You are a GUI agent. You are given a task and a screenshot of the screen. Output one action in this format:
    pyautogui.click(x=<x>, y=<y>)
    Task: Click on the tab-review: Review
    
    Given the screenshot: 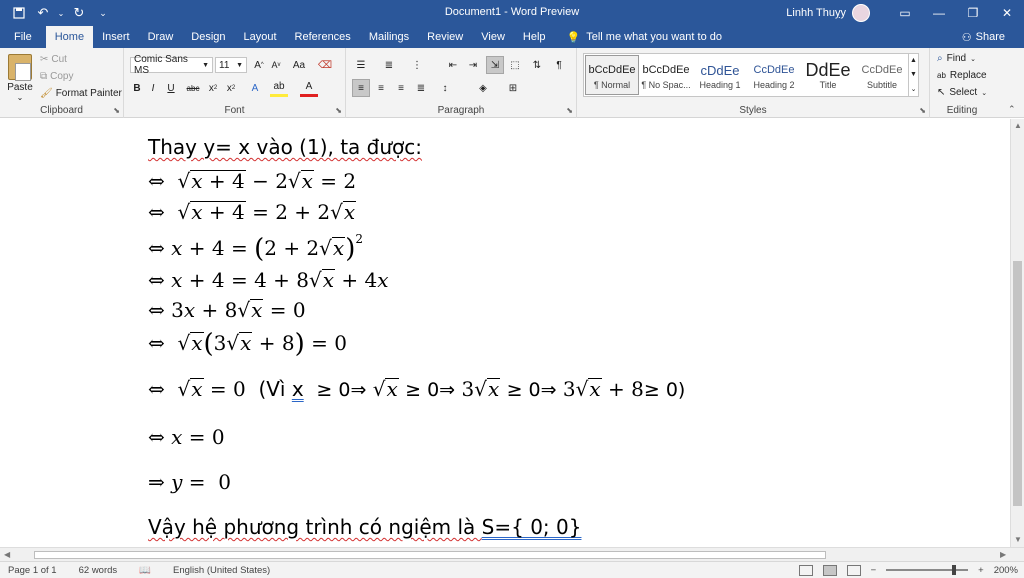 What is the action you would take?
    pyautogui.click(x=445, y=37)
    